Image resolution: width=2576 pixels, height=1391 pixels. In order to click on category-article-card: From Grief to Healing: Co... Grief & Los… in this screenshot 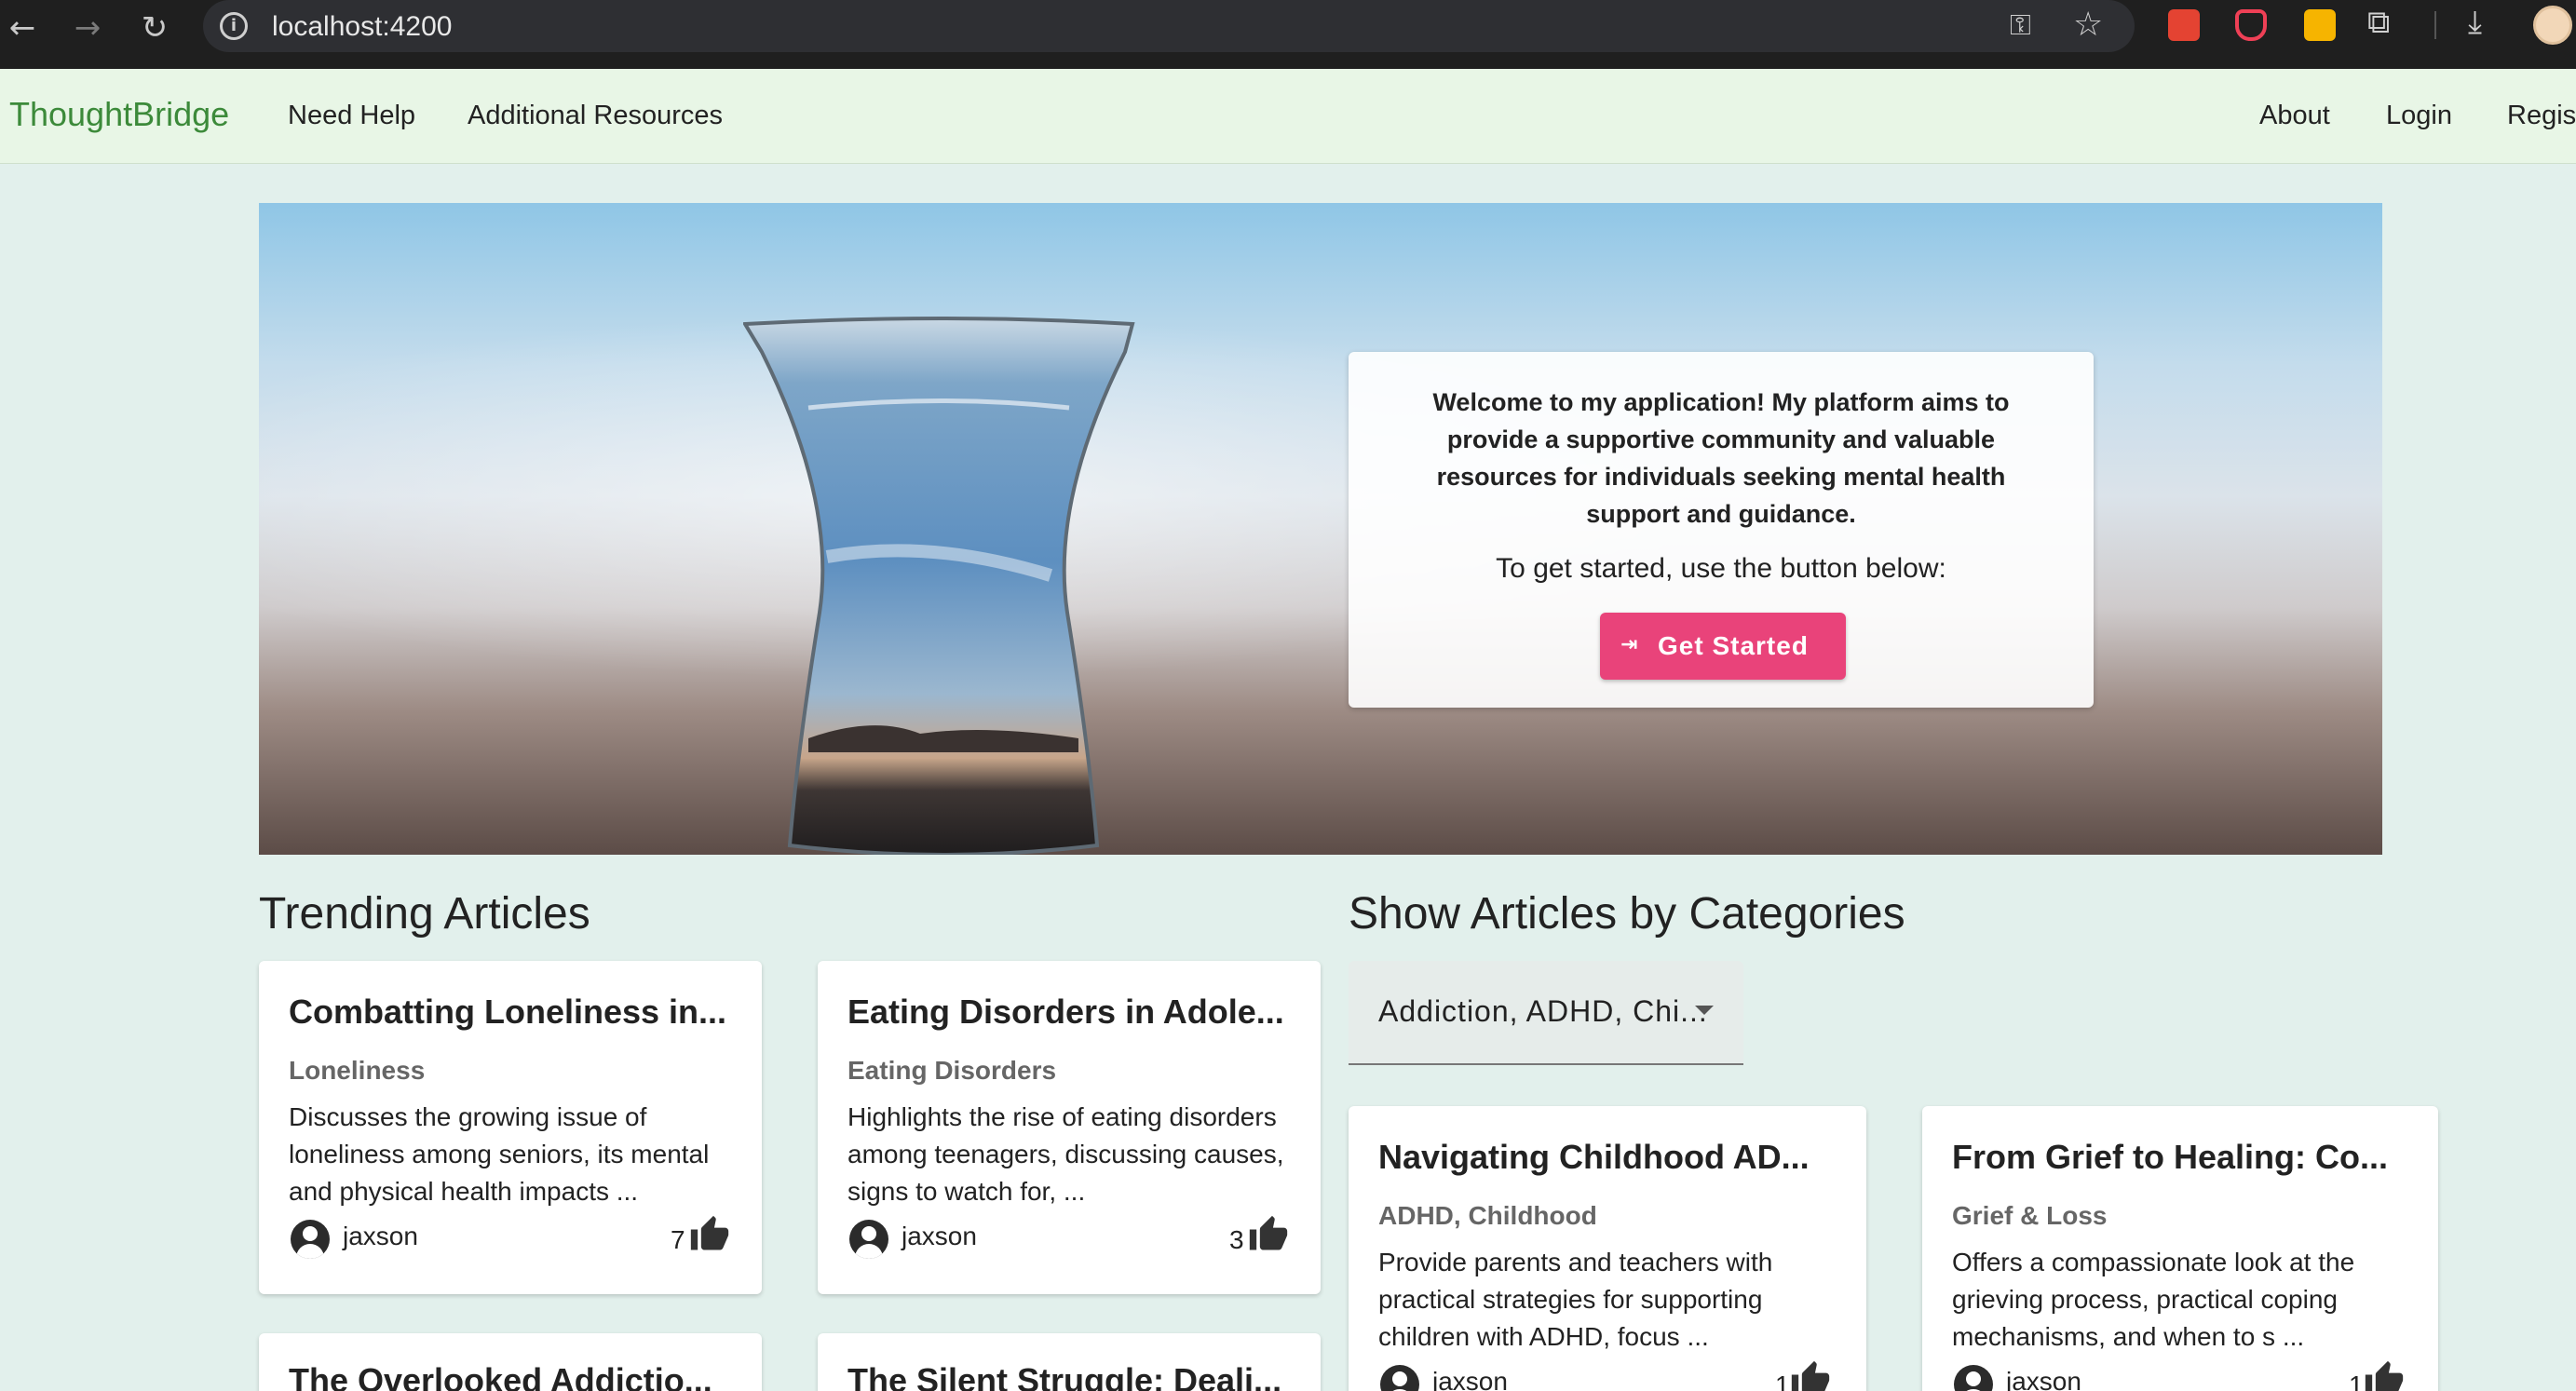, I will do `click(2180, 1249)`.